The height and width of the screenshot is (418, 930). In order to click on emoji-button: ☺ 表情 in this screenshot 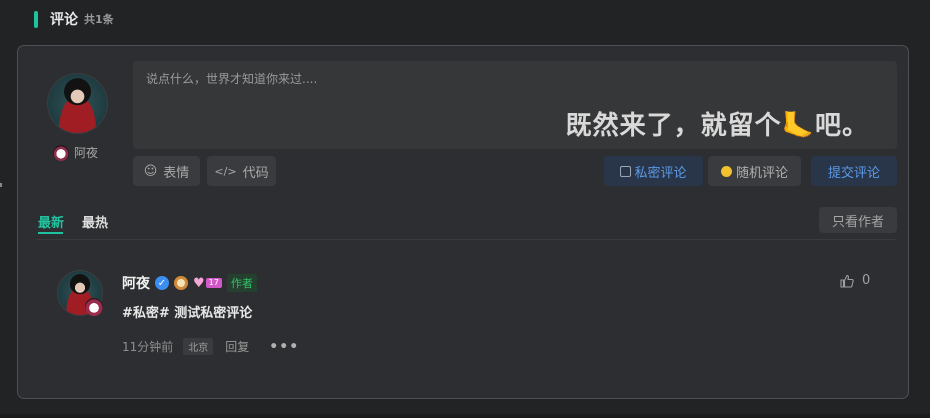, I will do `click(166, 171)`.